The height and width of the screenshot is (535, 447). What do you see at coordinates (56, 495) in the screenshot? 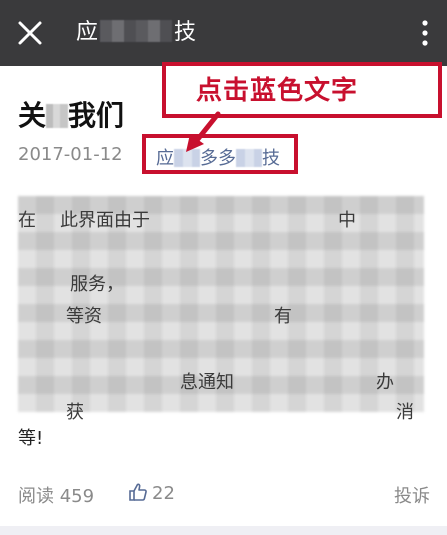
I see `read-count: 阅读 459` at bounding box center [56, 495].